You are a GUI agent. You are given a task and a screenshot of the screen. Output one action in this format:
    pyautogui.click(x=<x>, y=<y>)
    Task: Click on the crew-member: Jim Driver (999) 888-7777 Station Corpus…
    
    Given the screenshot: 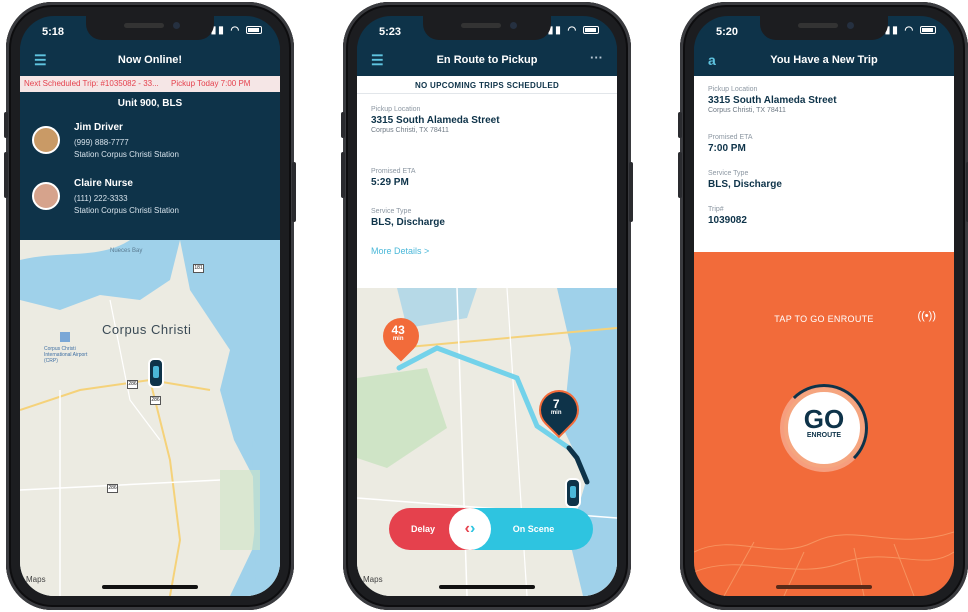 What is the action you would take?
    pyautogui.click(x=152, y=142)
    